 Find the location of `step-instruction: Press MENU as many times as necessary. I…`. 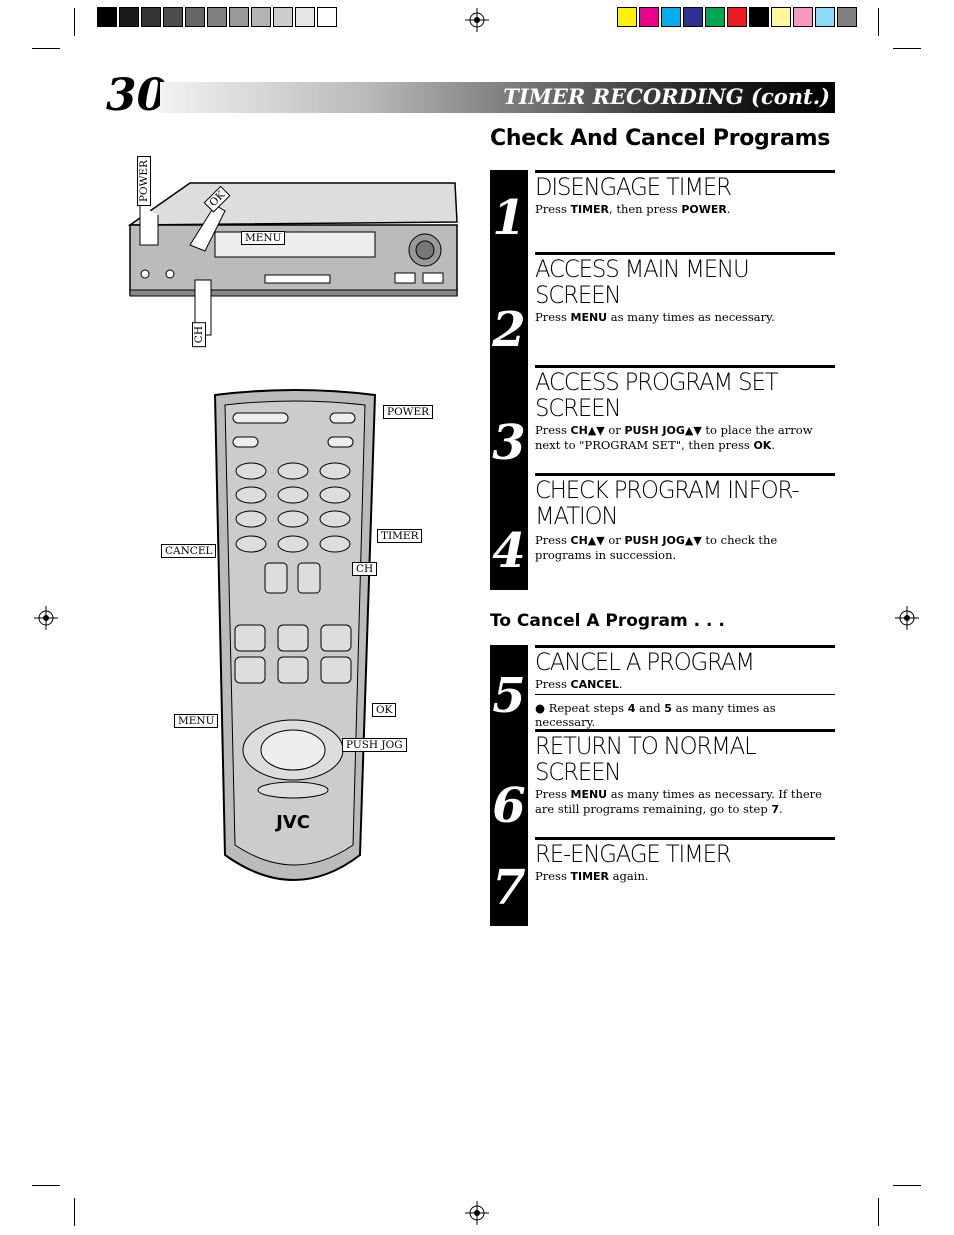

step-instruction: Press MENU as many times as necessary. I… is located at coordinates (685, 802).